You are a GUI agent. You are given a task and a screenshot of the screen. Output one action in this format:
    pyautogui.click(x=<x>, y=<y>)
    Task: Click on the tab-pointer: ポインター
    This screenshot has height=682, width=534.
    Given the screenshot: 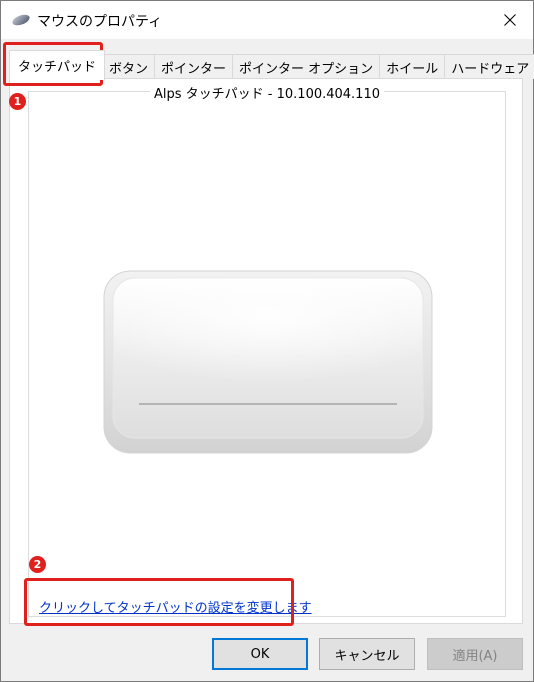 What is the action you would take?
    pyautogui.click(x=194, y=66)
    